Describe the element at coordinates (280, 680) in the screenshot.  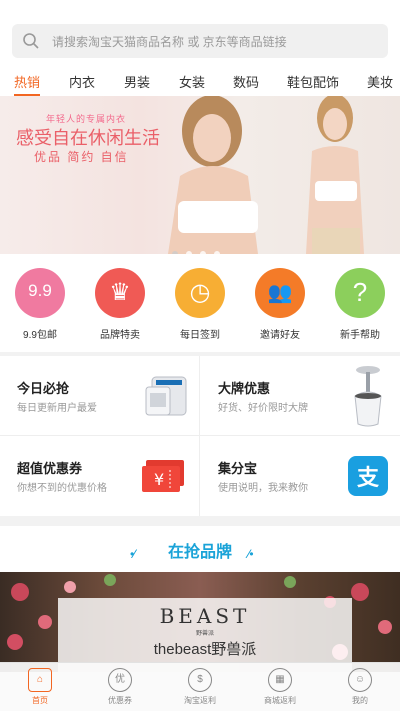
I see `mall-icon: ▦` at that location.